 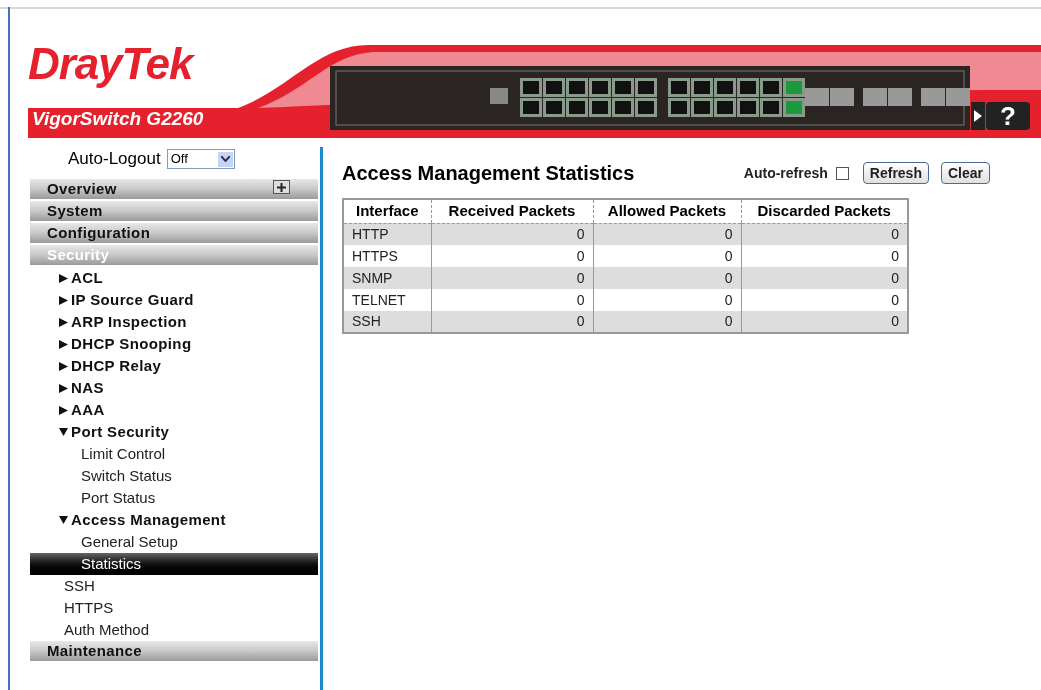 I want to click on model-name: VigorSwitch G2260, so click(x=118, y=118).